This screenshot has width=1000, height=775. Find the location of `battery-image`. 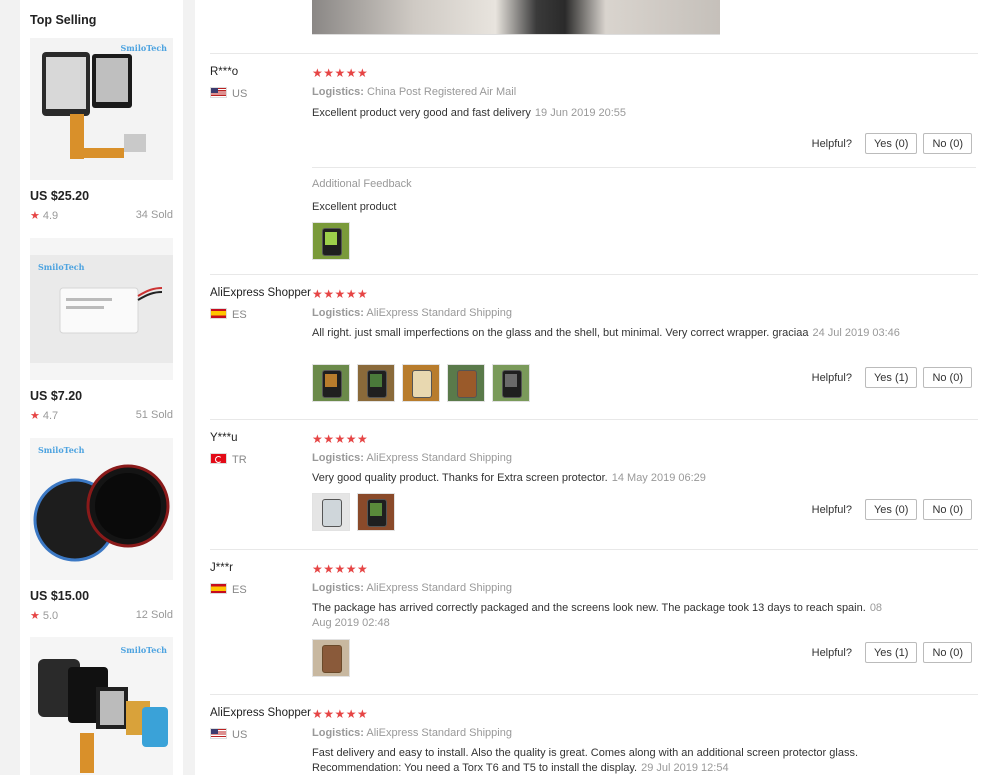

battery-image is located at coordinates (101, 309).